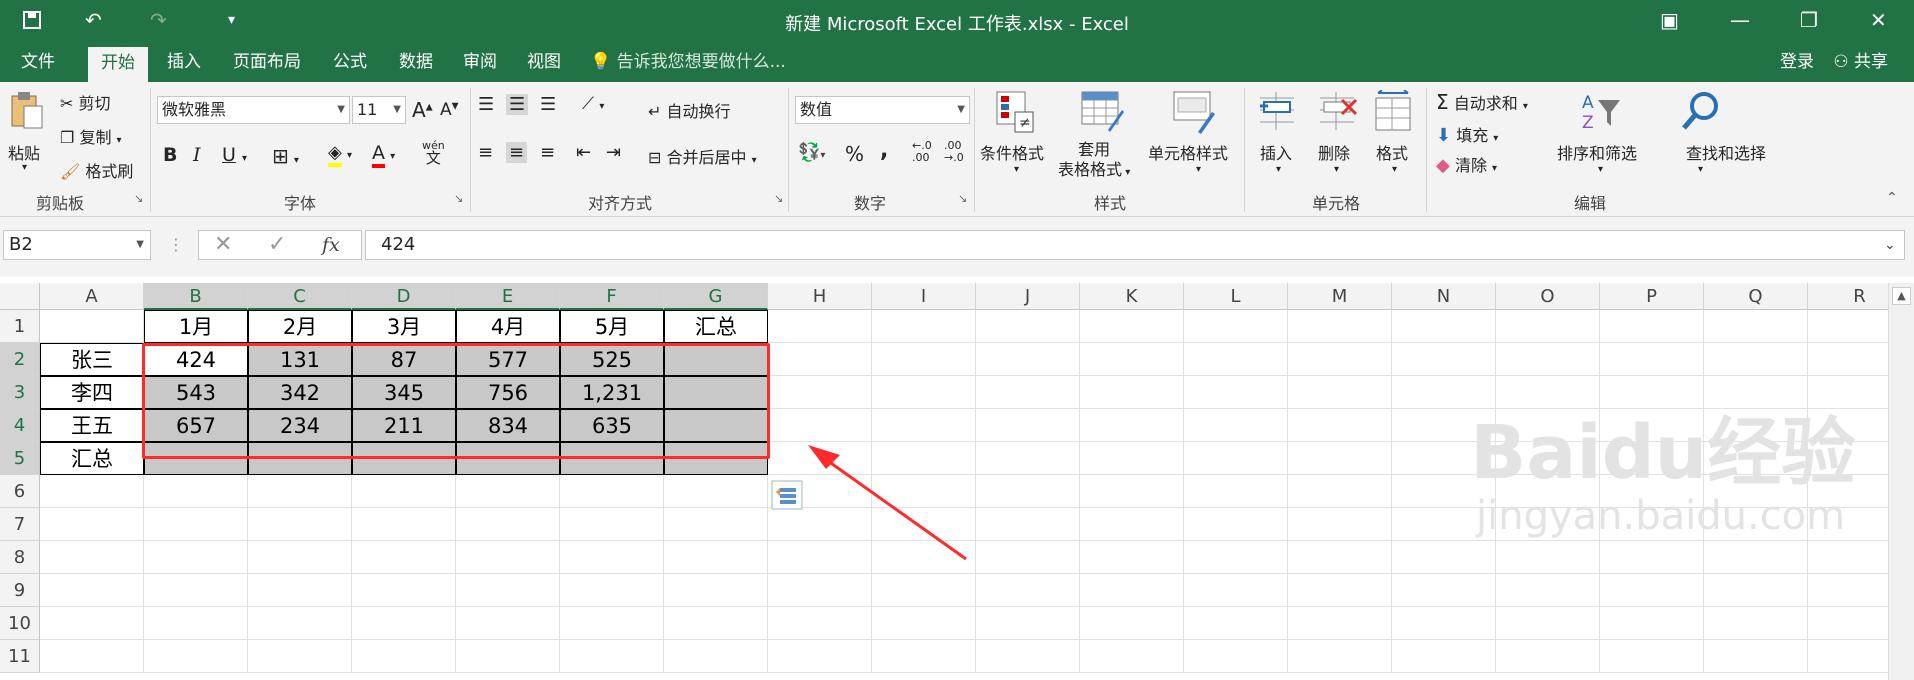 The image size is (1914, 680). I want to click on cell-A8, so click(92, 557).